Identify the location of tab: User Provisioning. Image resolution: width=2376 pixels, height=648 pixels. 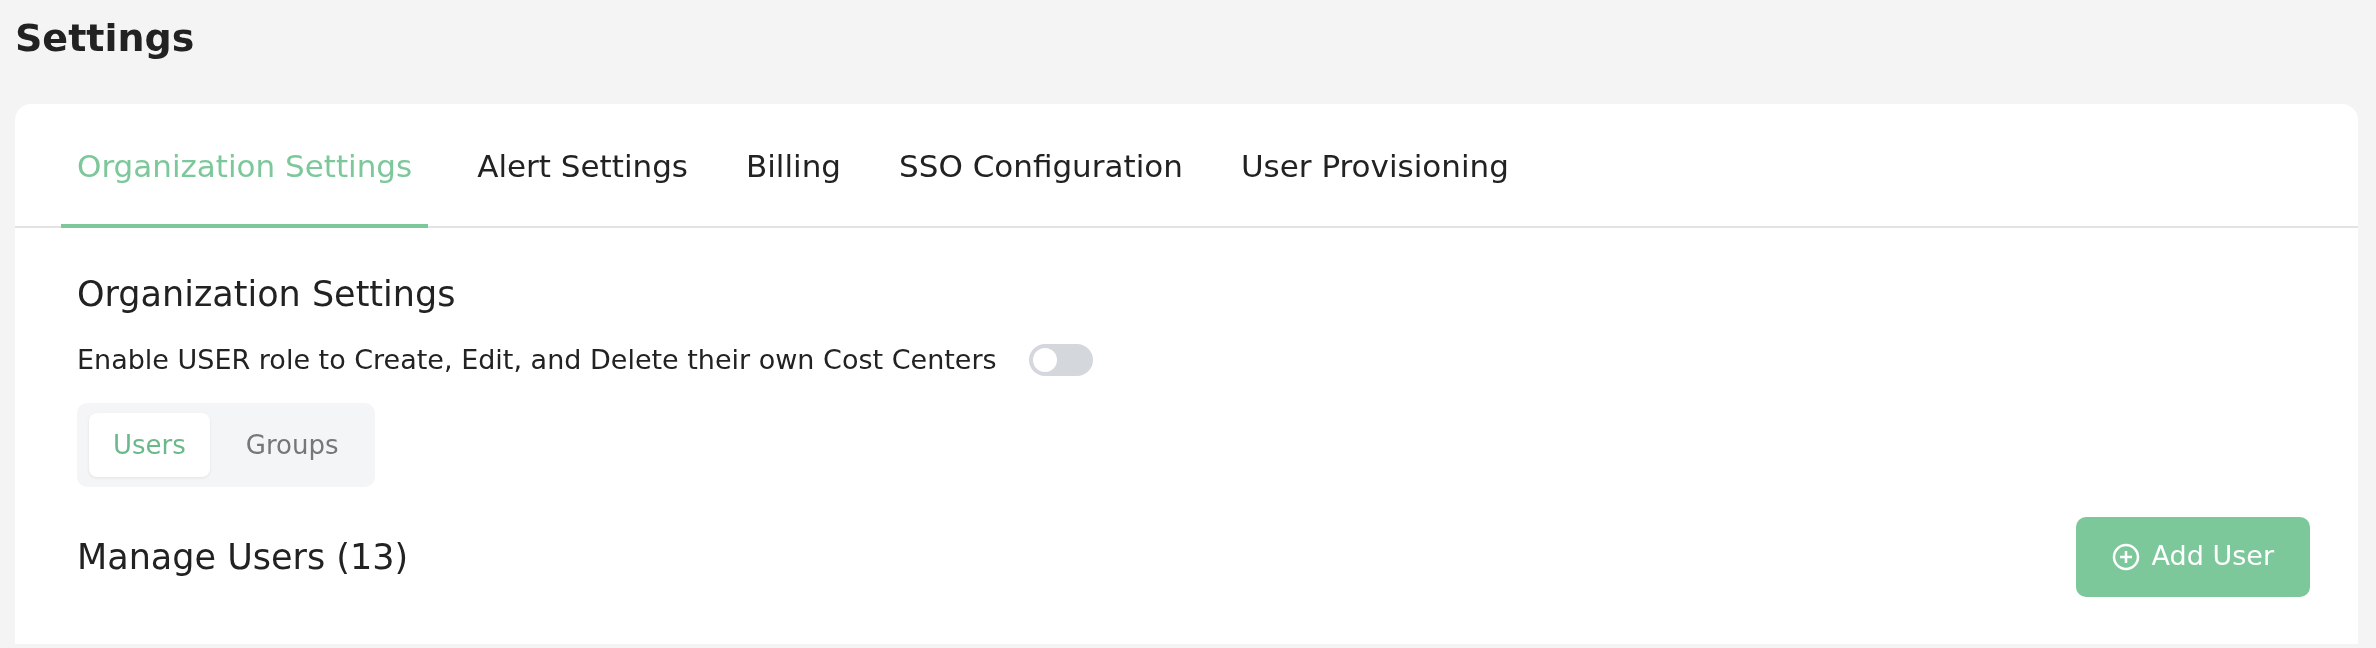
(1374, 166).